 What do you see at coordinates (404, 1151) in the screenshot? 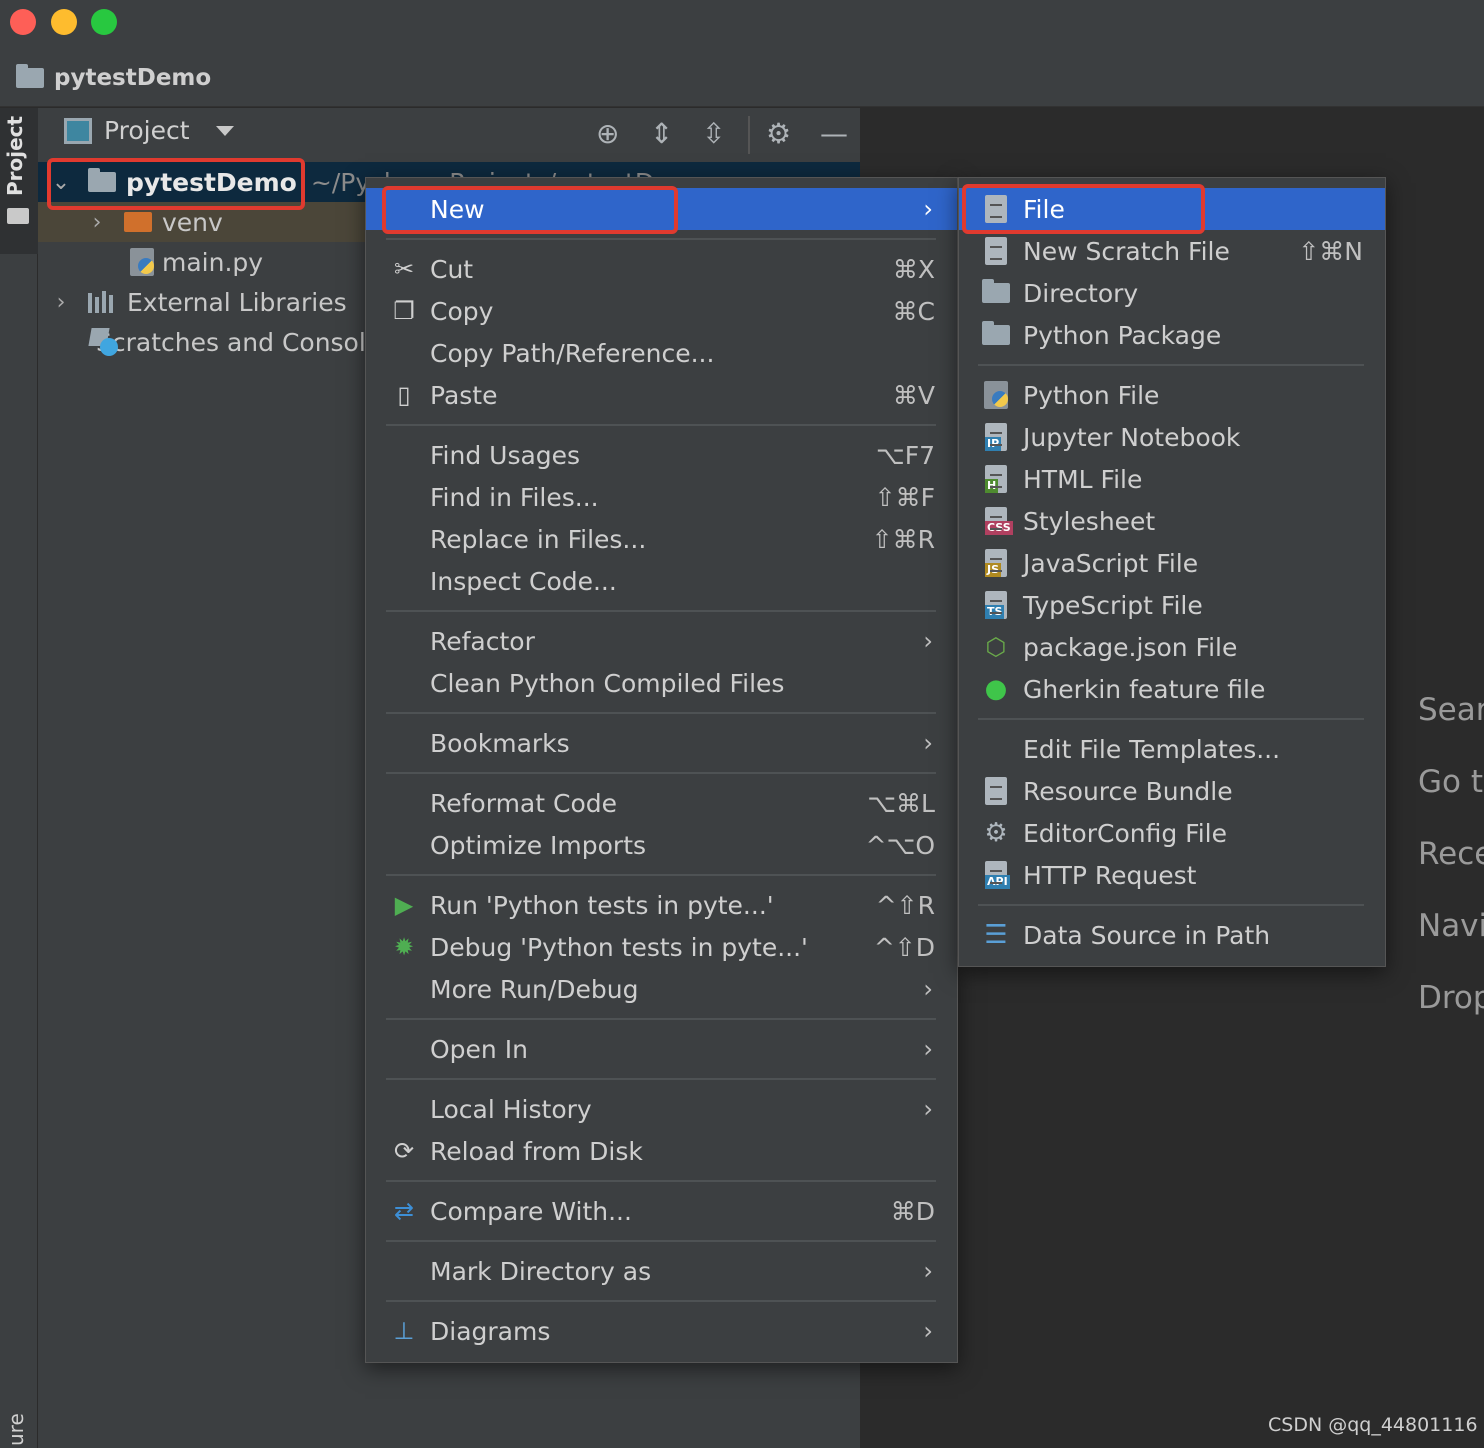
I see `reload-icon: ⟳` at bounding box center [404, 1151].